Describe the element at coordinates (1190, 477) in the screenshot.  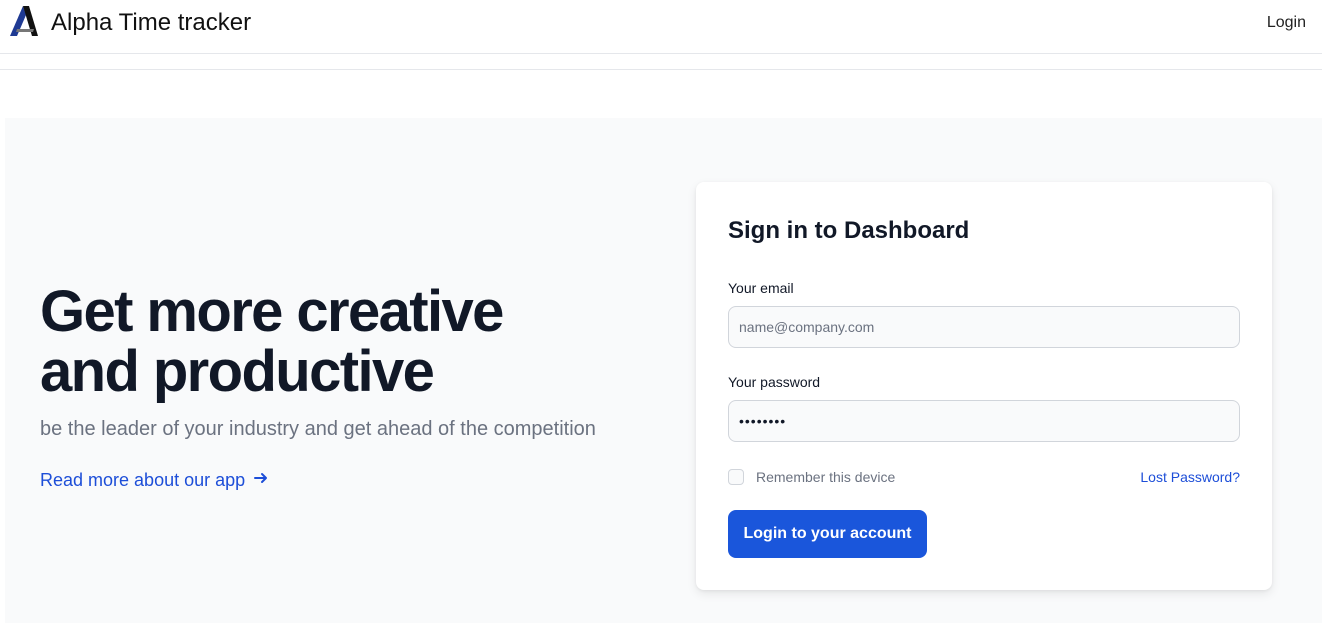
I see `lost-password-link: Lost Password?` at that location.